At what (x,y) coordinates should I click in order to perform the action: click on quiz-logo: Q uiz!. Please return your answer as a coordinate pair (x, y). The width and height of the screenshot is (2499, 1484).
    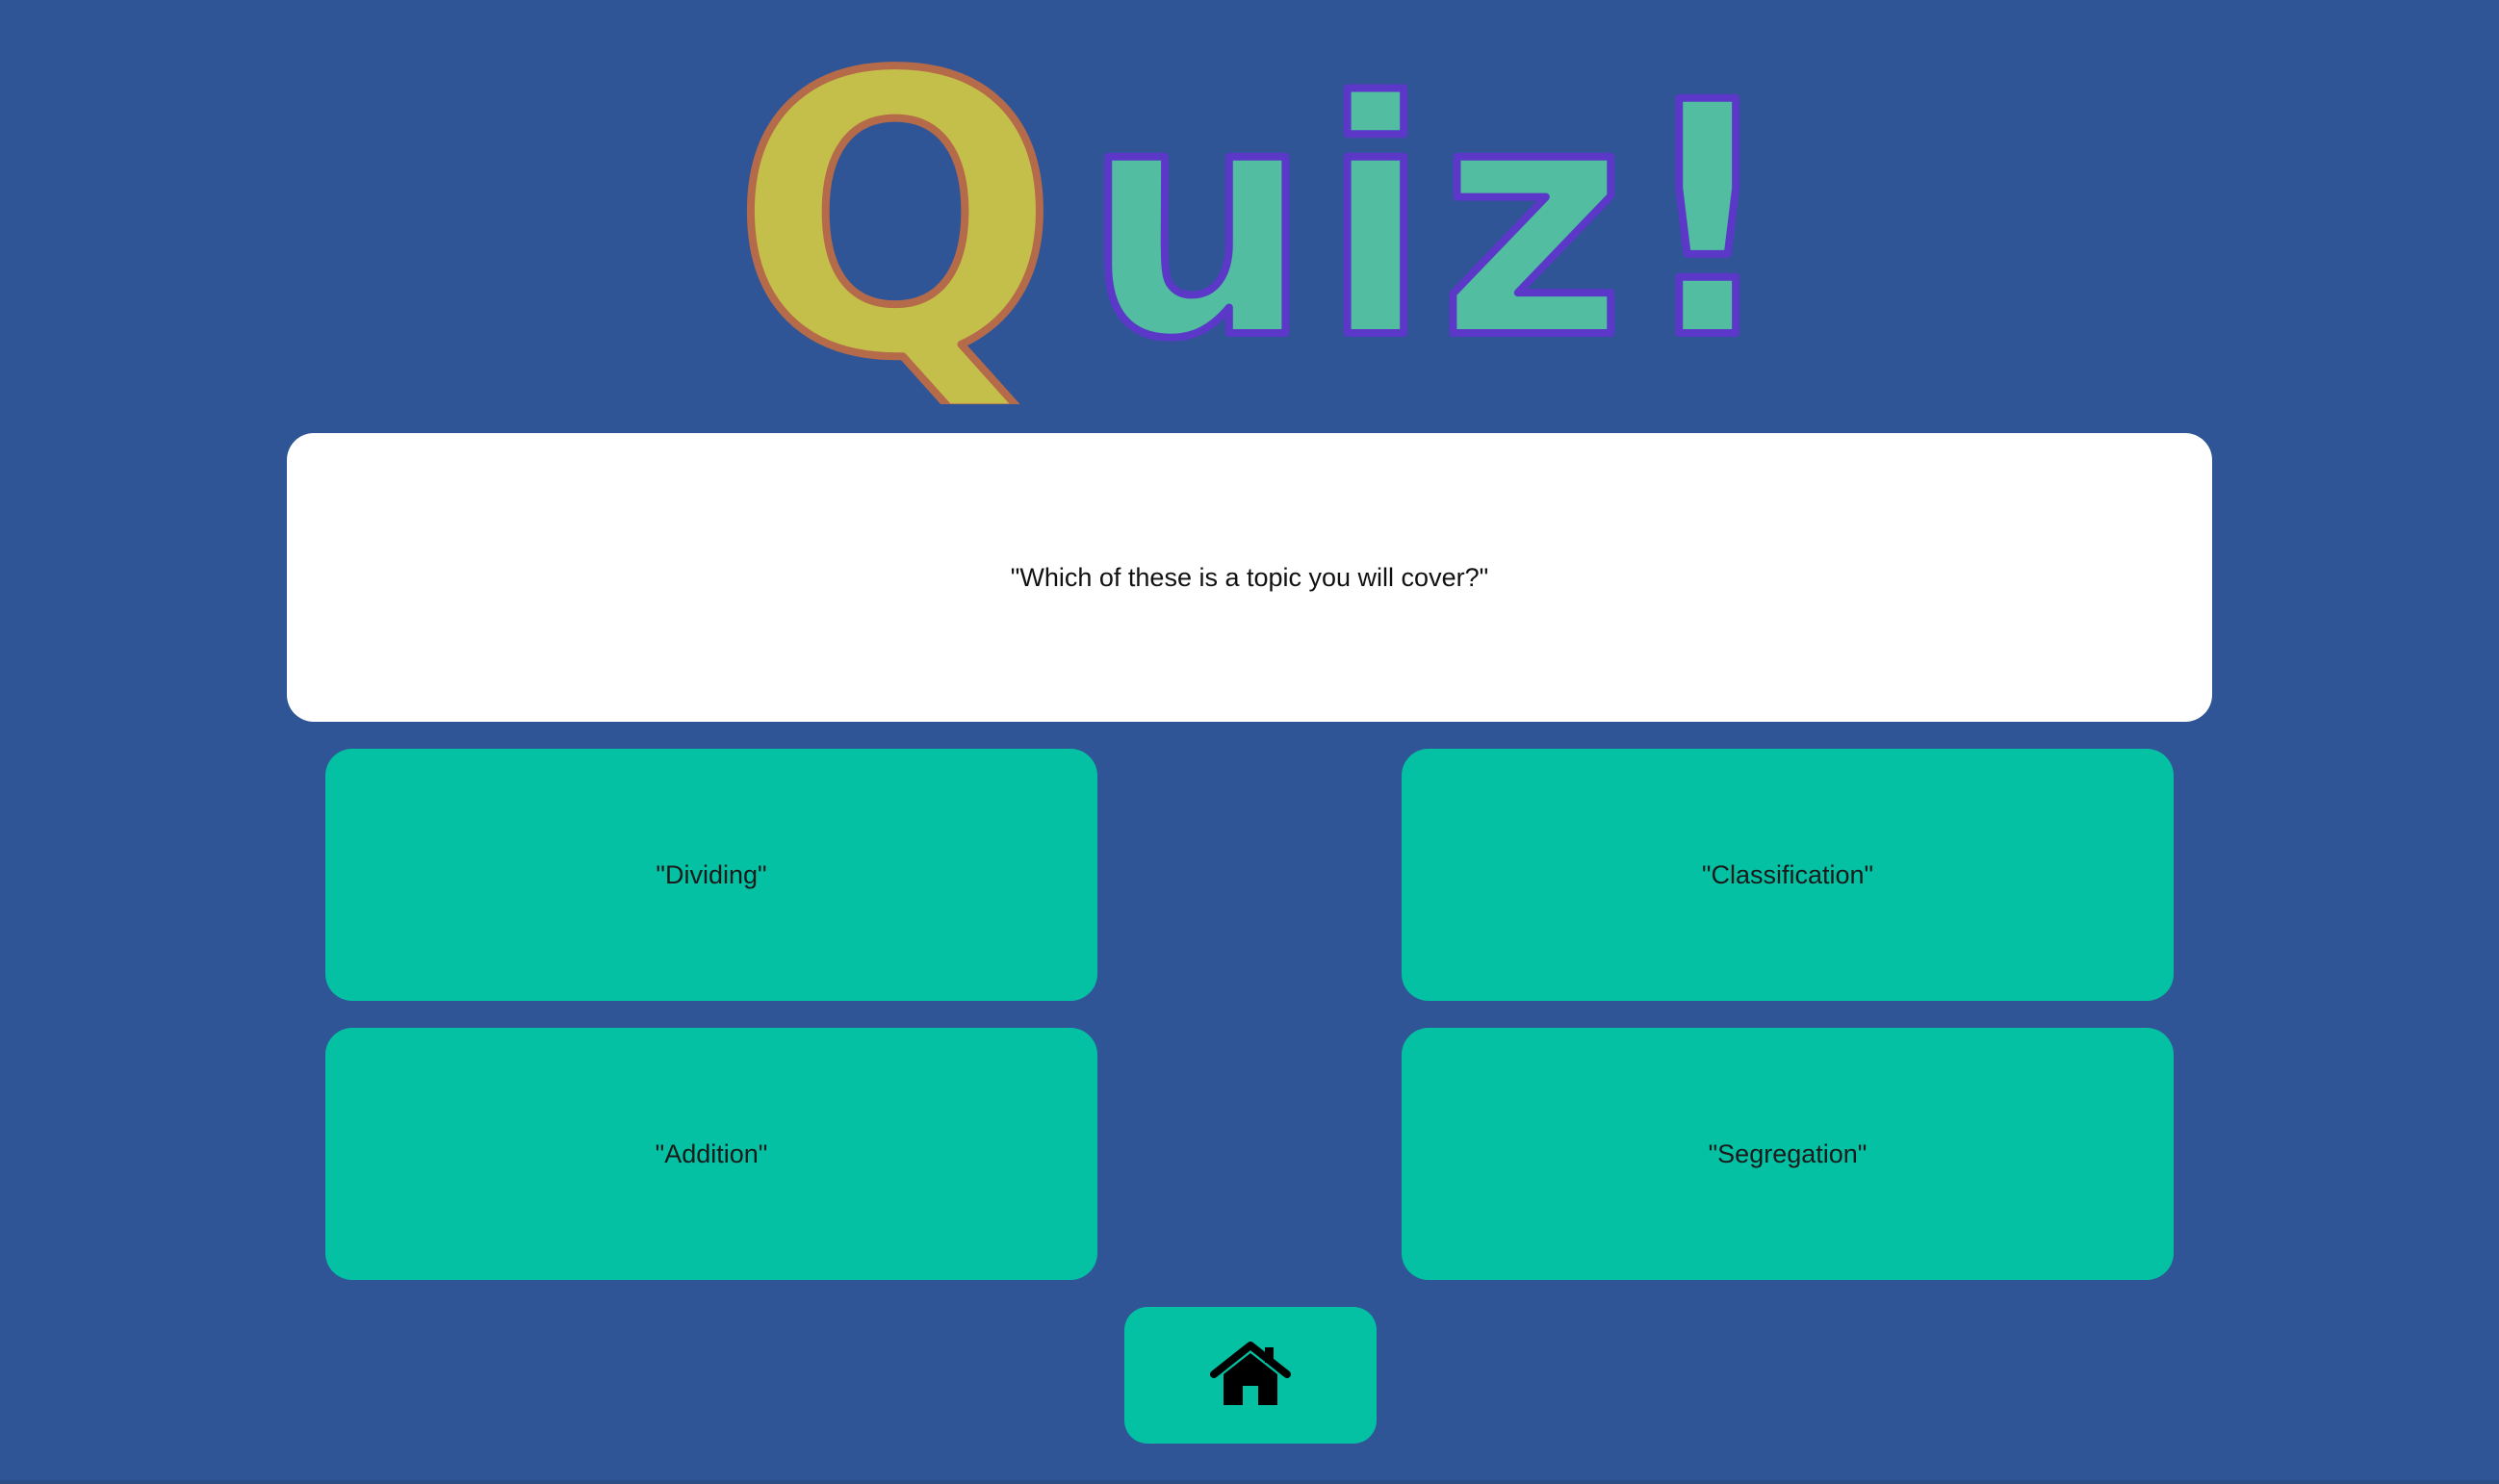
    Looking at the image, I should click on (1246, 221).